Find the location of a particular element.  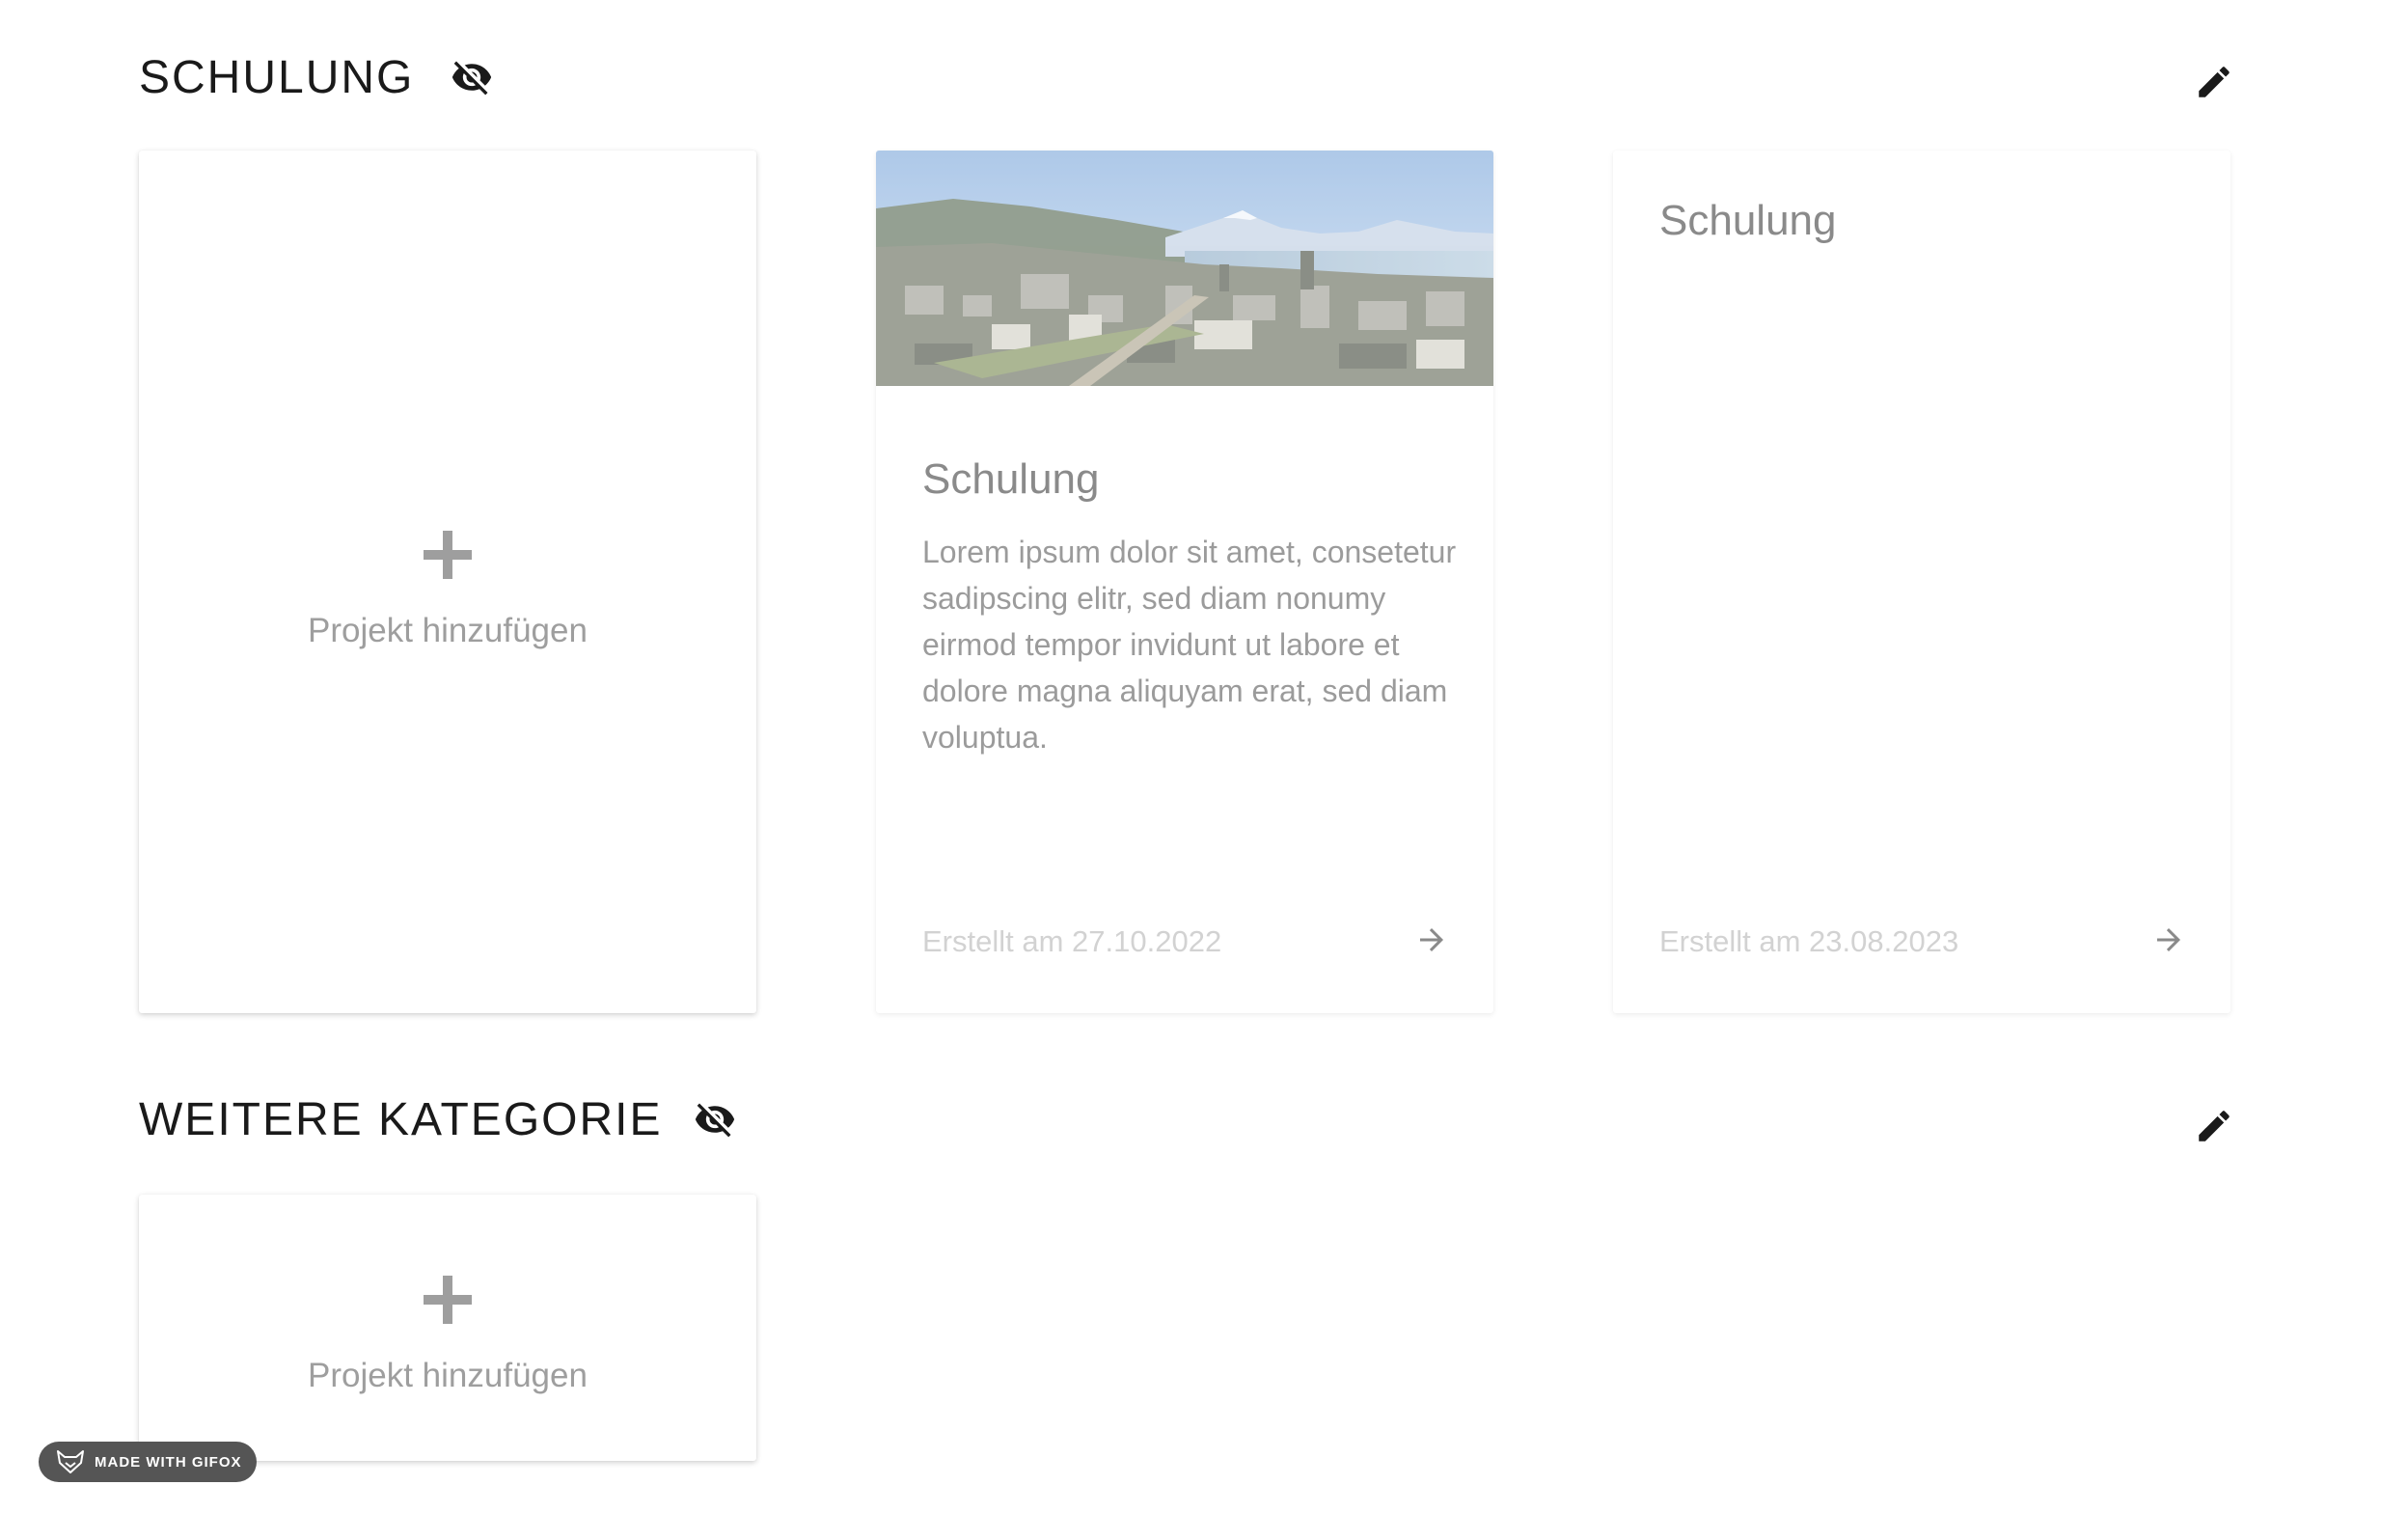

section-header-weitere-kategorie: WEITERE KATEGORIE is located at coordinates (437, 1119).